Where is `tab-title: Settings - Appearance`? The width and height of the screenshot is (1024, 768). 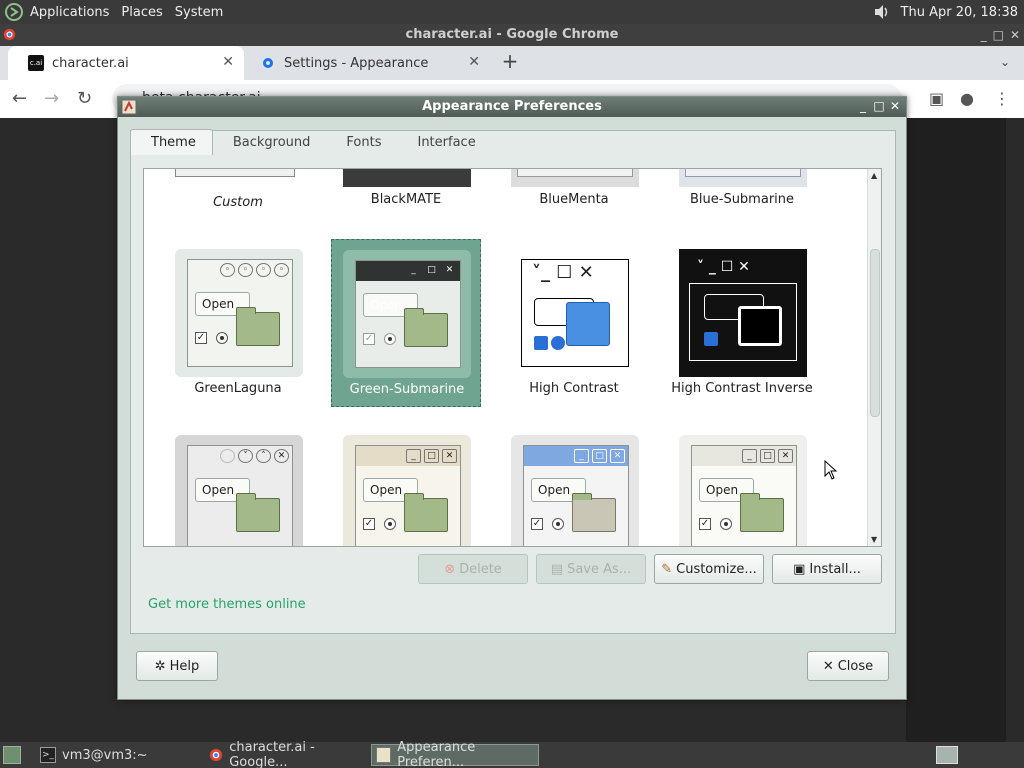
tab-title: Settings - Appearance is located at coordinates (356, 63).